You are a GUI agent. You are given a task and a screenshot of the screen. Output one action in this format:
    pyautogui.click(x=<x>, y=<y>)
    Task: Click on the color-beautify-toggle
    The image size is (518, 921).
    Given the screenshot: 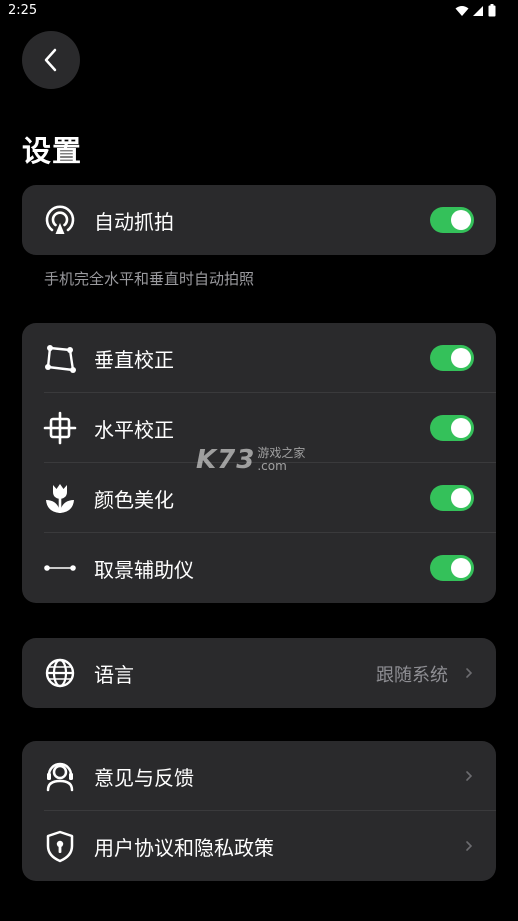 What is the action you would take?
    pyautogui.click(x=452, y=498)
    